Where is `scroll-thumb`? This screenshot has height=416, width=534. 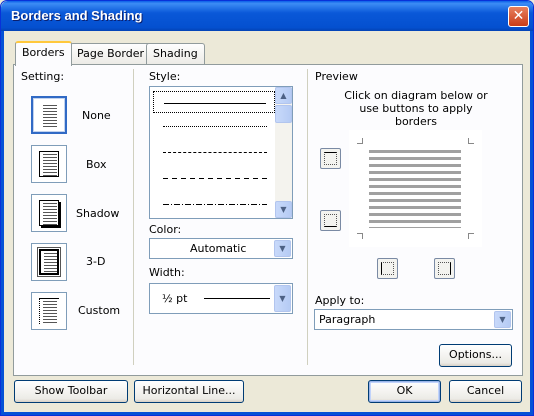
scroll-thumb is located at coordinates (283, 114).